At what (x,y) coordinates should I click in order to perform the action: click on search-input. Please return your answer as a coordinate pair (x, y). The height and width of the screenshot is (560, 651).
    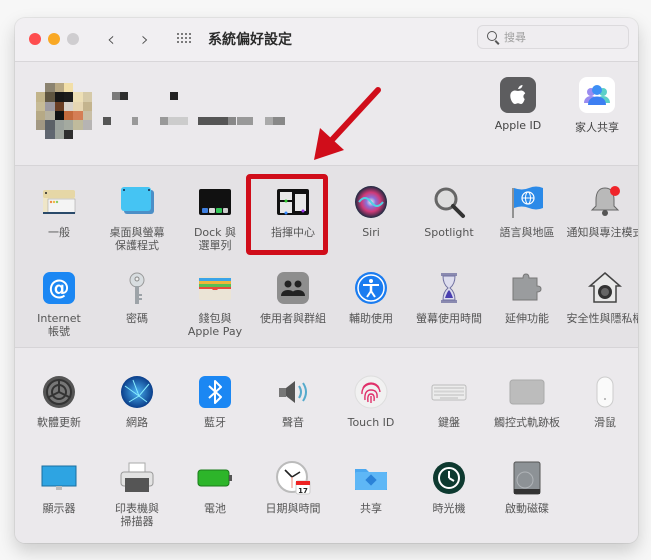
    Looking at the image, I should click on (564, 37).